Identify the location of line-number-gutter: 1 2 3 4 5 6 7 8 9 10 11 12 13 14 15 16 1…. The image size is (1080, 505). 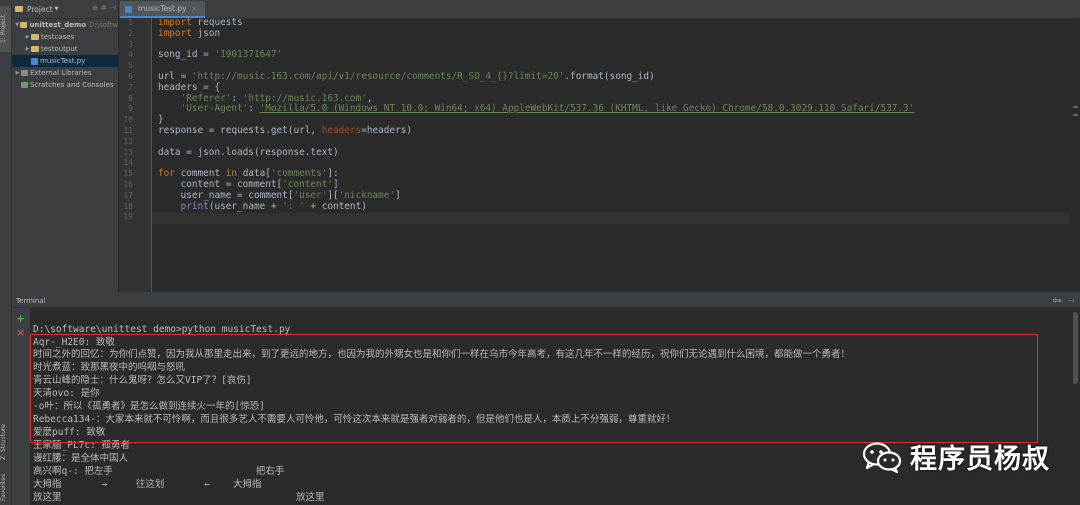
(135, 155).